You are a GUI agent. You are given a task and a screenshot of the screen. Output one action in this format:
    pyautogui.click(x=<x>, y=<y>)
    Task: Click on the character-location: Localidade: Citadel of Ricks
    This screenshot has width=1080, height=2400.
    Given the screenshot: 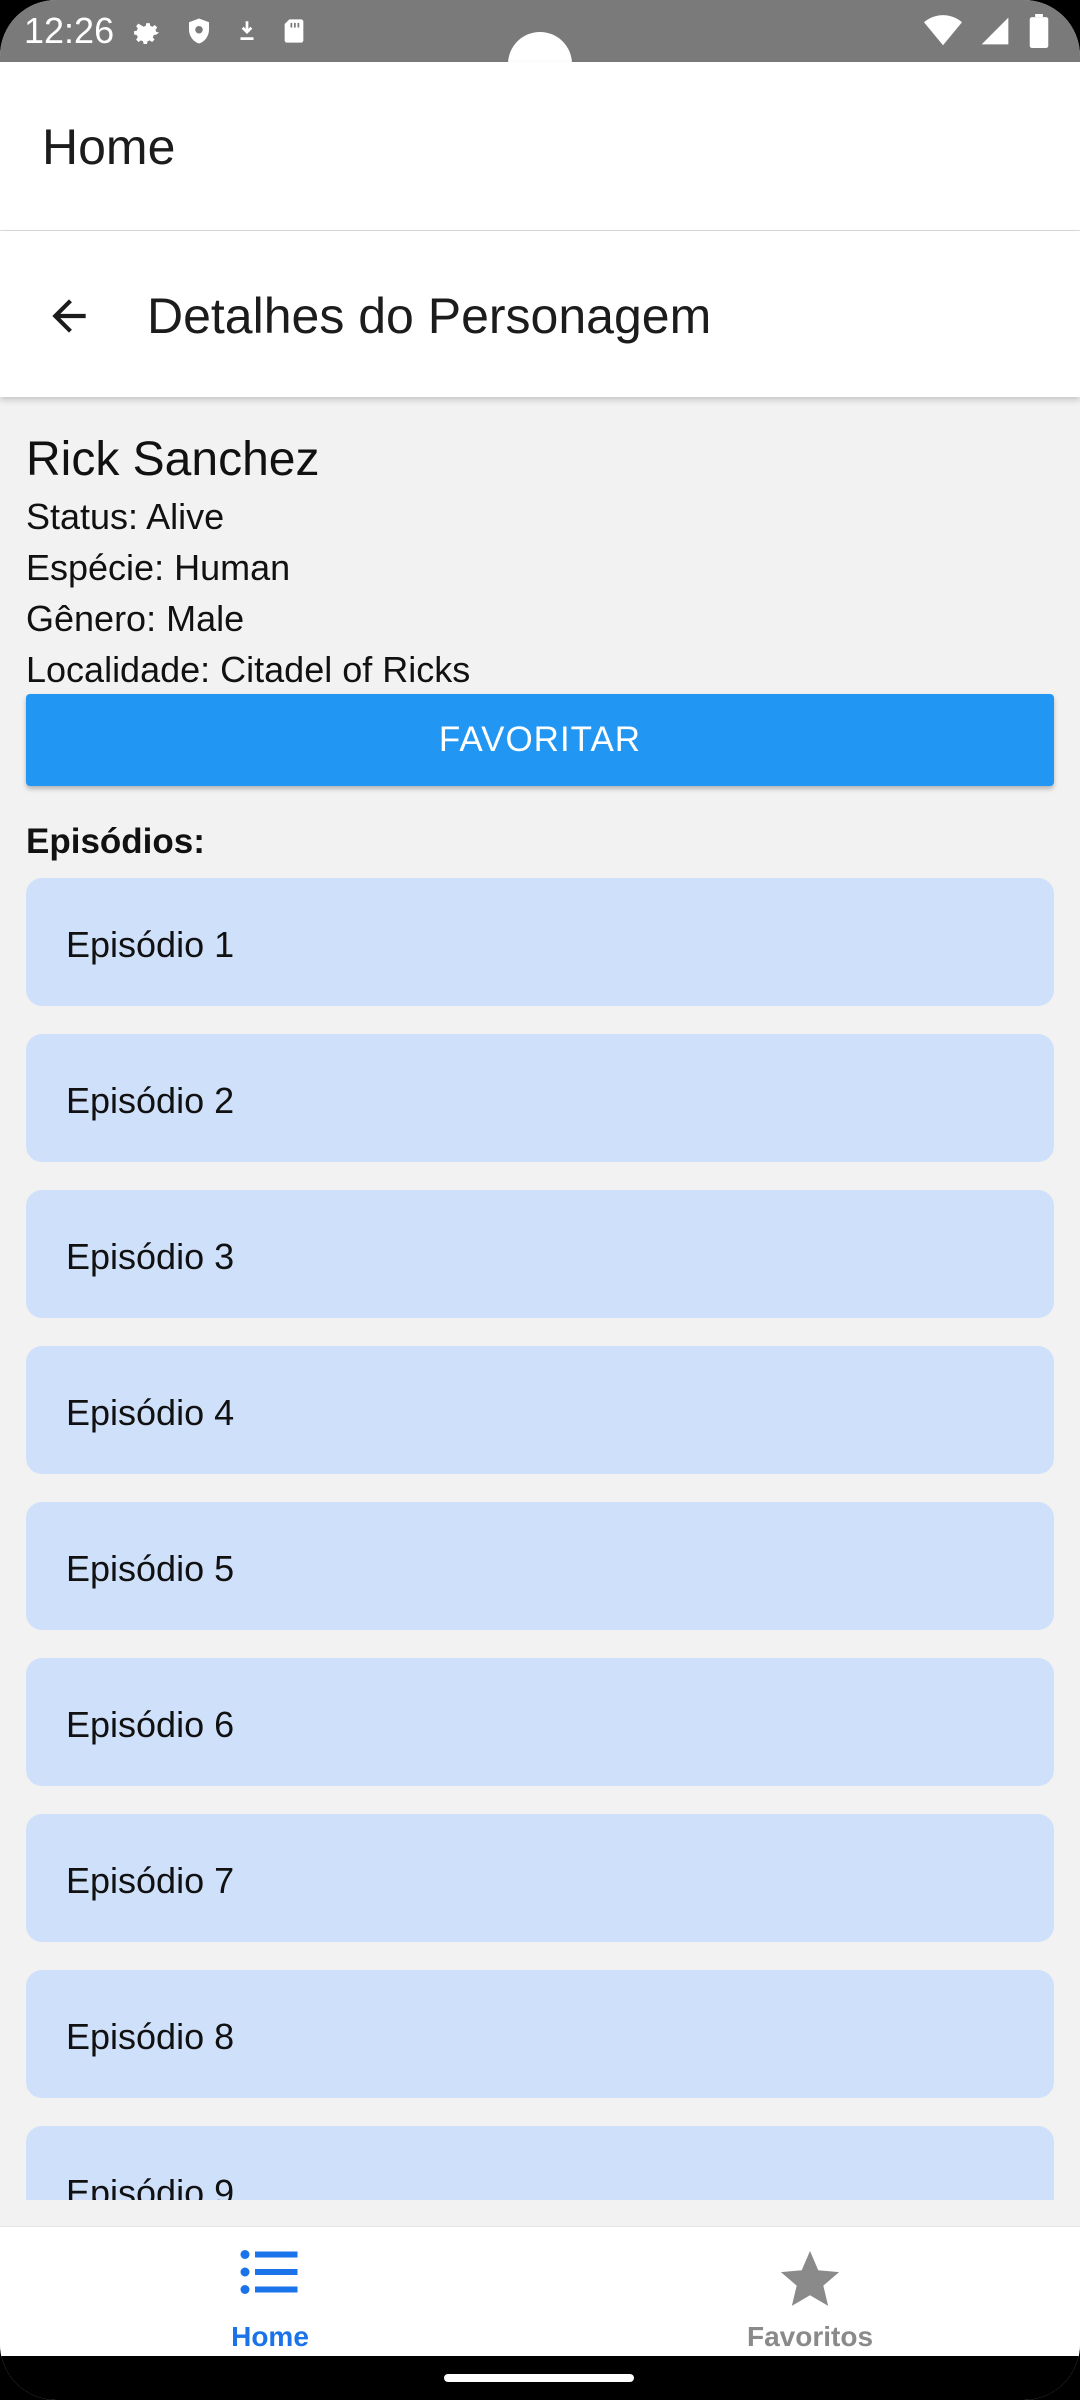 What is the action you would take?
    pyautogui.click(x=248, y=669)
    